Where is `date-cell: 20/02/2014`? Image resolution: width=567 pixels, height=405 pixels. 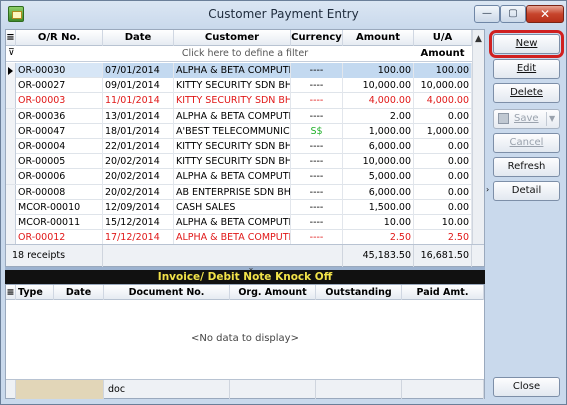
date-cell: 20/02/2014 is located at coordinates (138, 177).